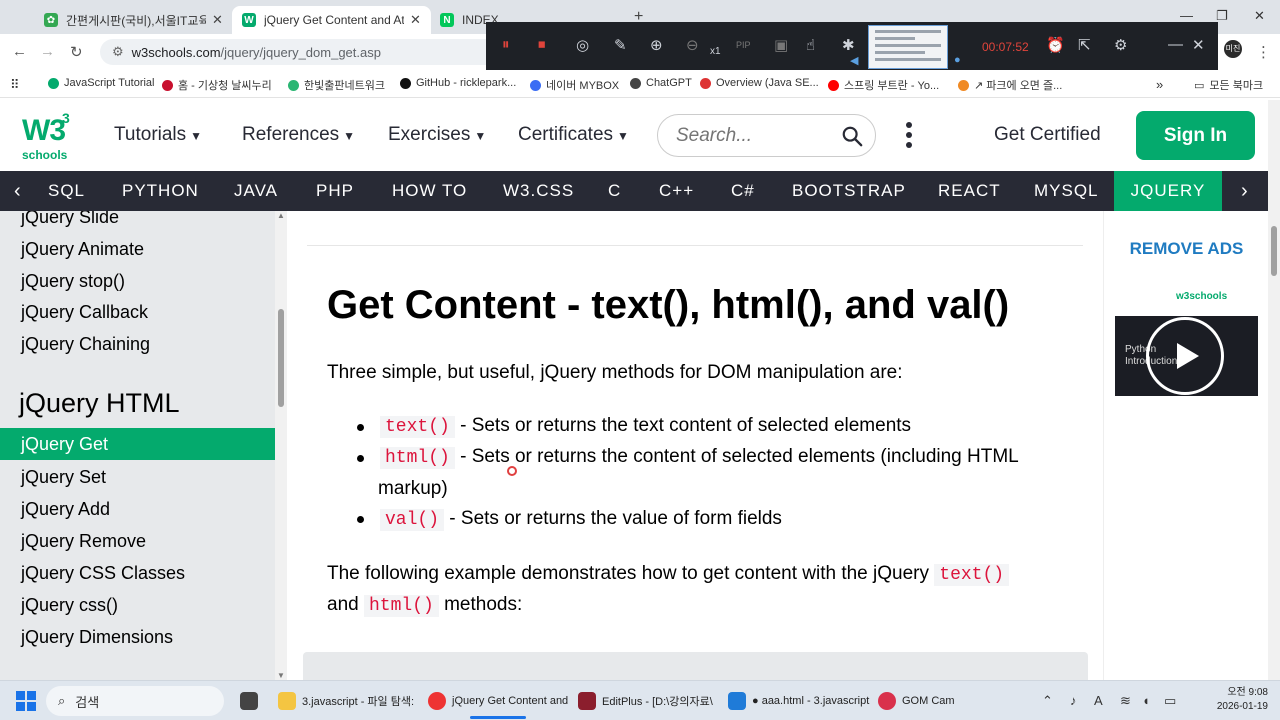  I want to click on lang-java: JAVA, so click(256, 191).